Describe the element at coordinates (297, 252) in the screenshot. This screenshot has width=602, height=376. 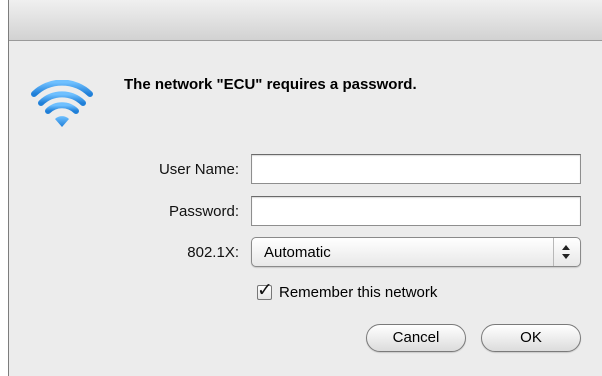
I see `auth-mode-value: Automatic` at that location.